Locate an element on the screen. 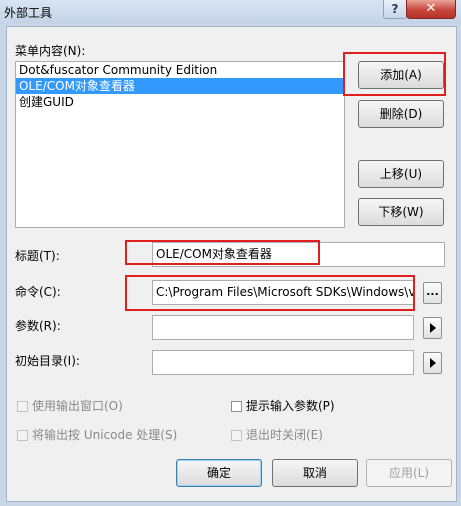  move-down-button: 下移(W) is located at coordinates (401, 212).